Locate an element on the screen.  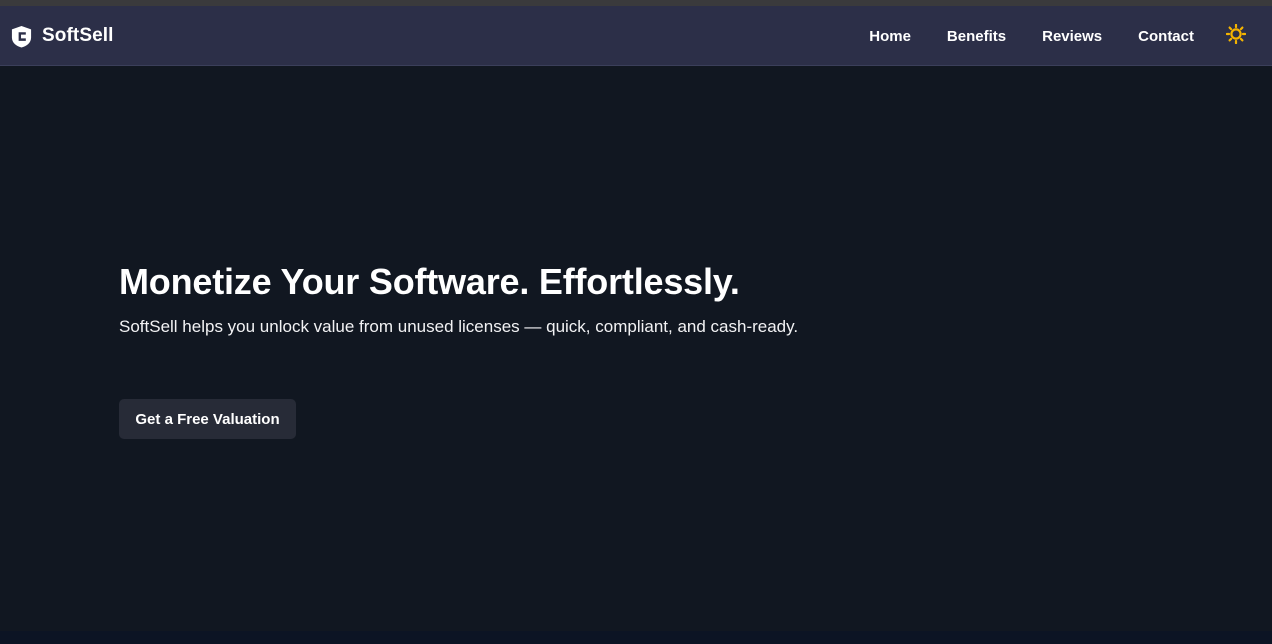
nav-link-reviews: Reviews is located at coordinates (1072, 36).